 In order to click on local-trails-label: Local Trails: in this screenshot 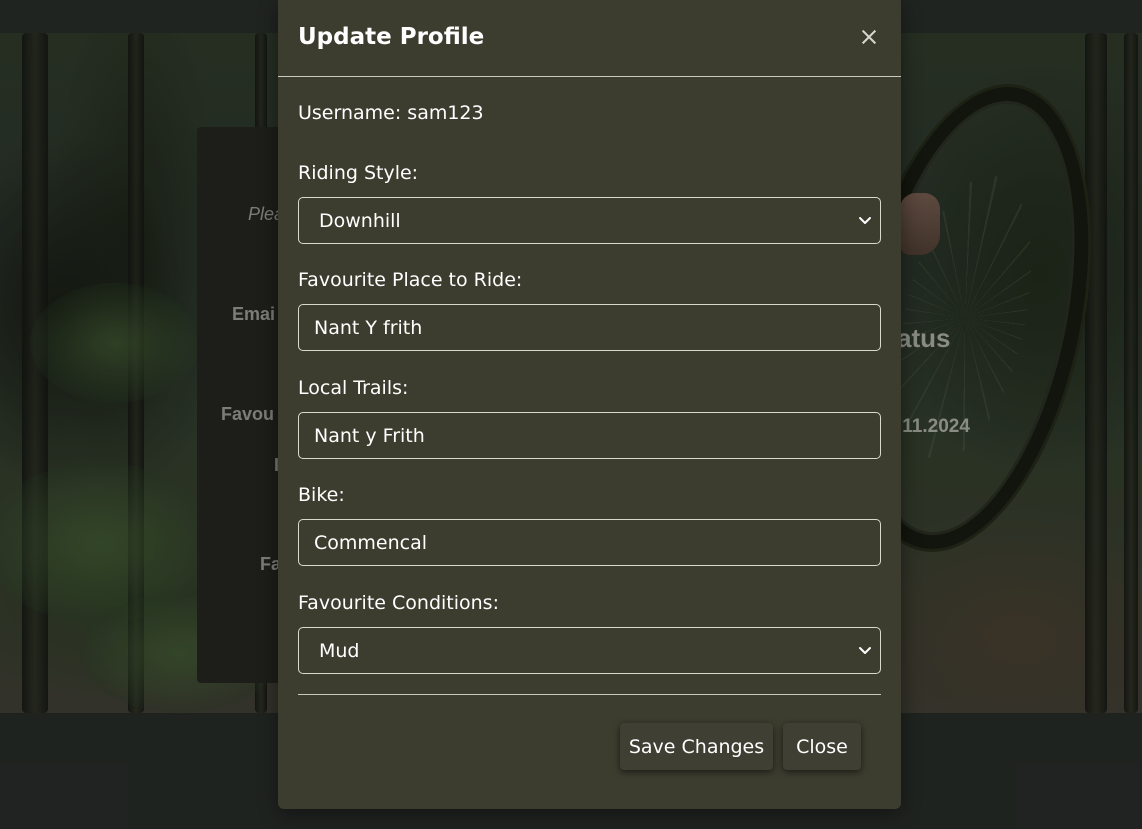, I will do `click(353, 388)`.